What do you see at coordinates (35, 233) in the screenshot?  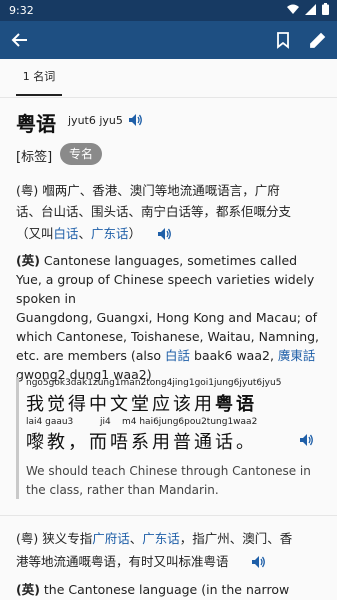 I see `aka-prefix: （又叫` at bounding box center [35, 233].